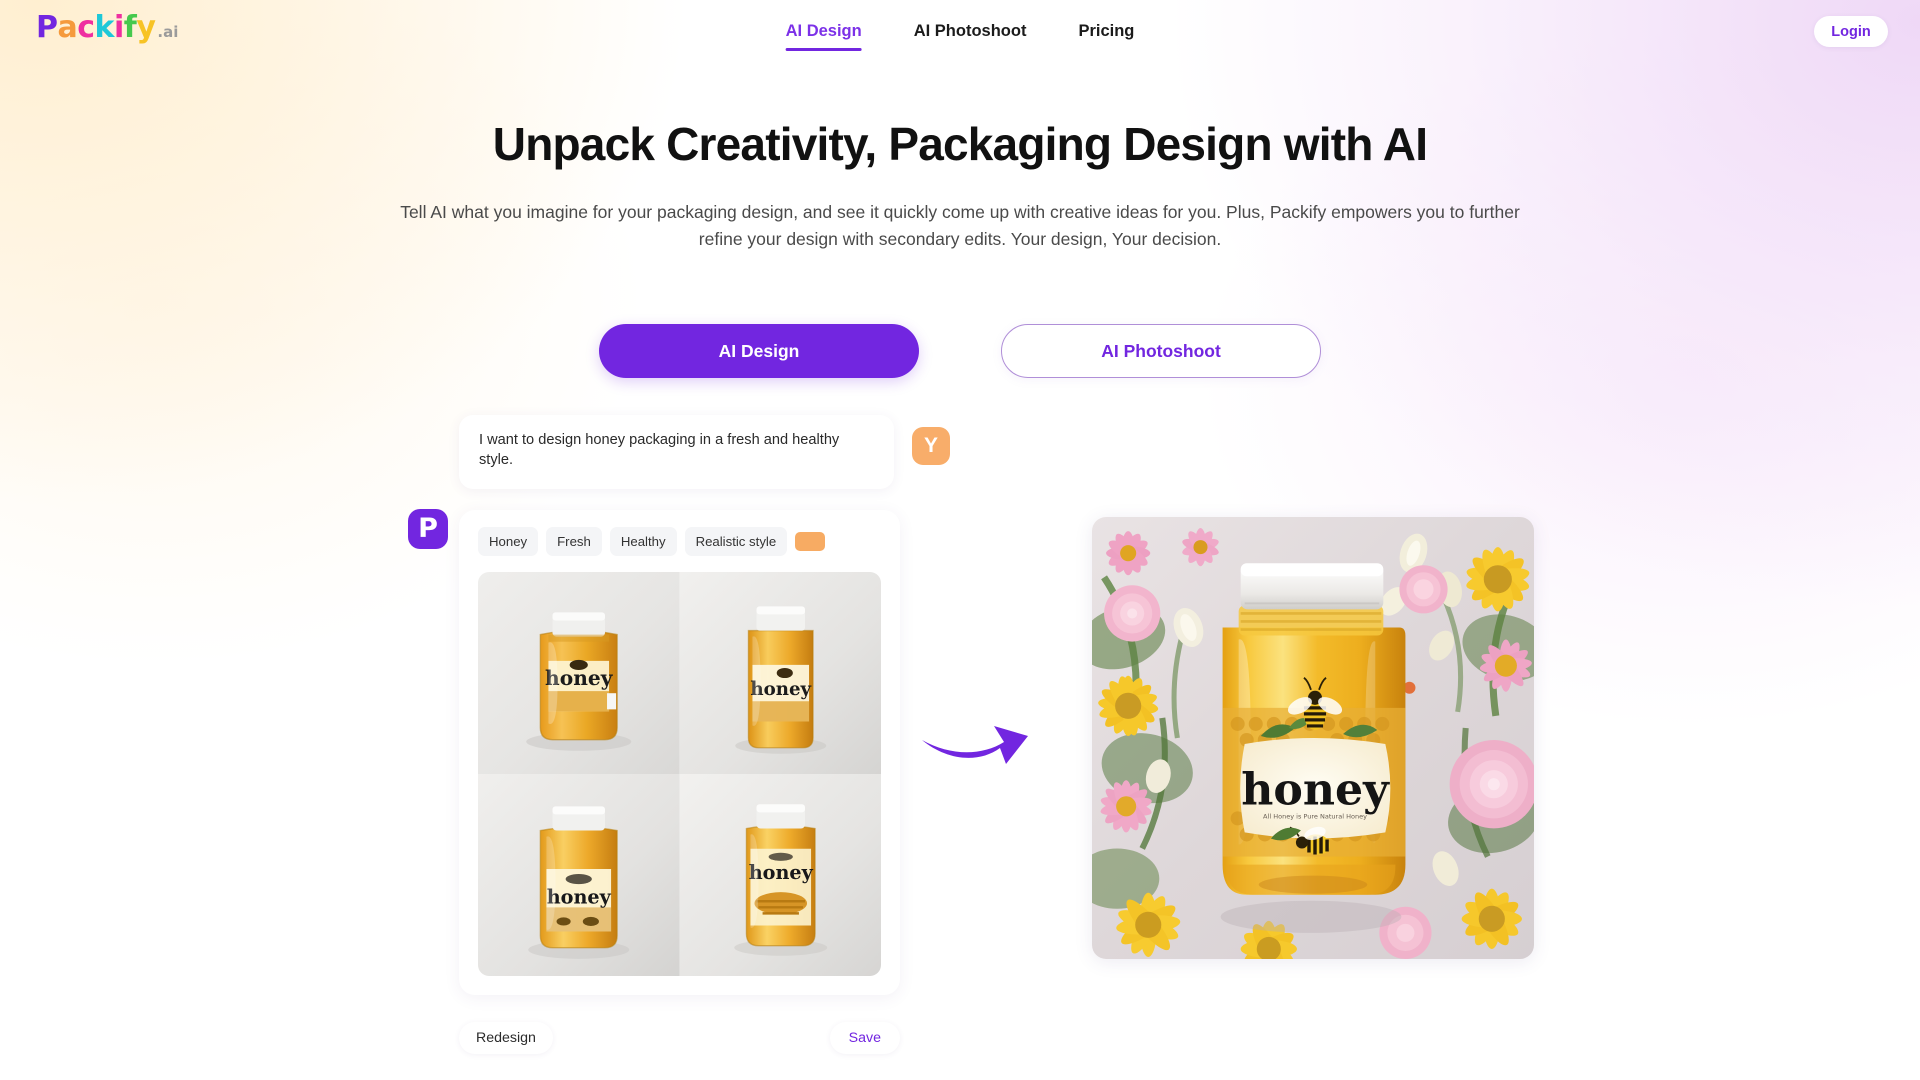 This screenshot has width=1920, height=1080. I want to click on assistant-avatar: P, so click(428, 529).